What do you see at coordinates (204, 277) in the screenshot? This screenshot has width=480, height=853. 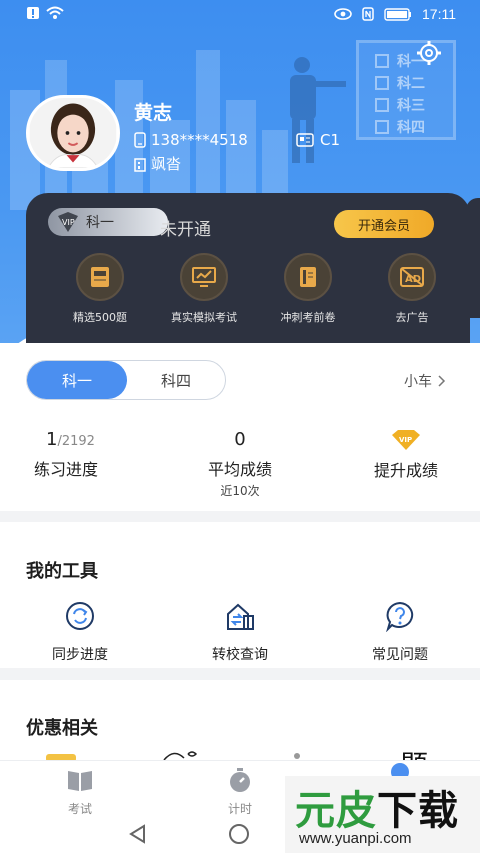 I see `monitor-chart-icon` at bounding box center [204, 277].